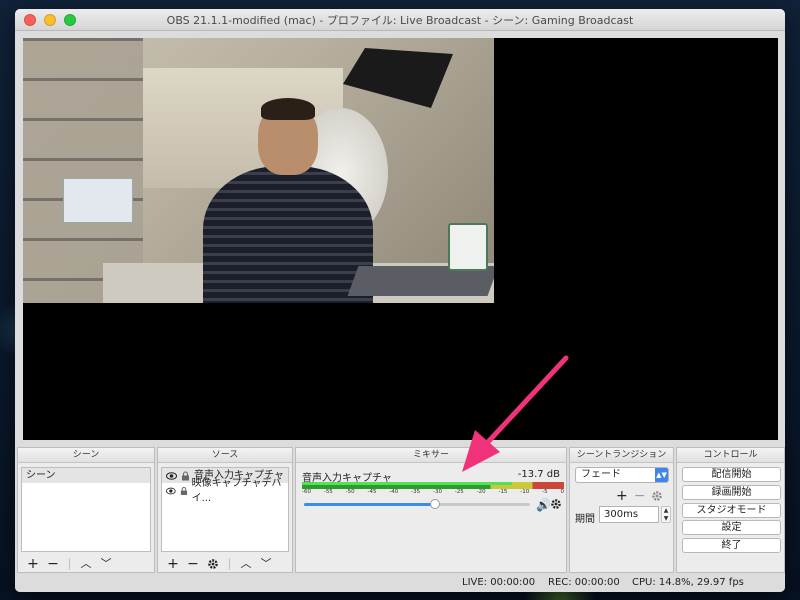  I want to click on settings-button: 設定, so click(731, 527).